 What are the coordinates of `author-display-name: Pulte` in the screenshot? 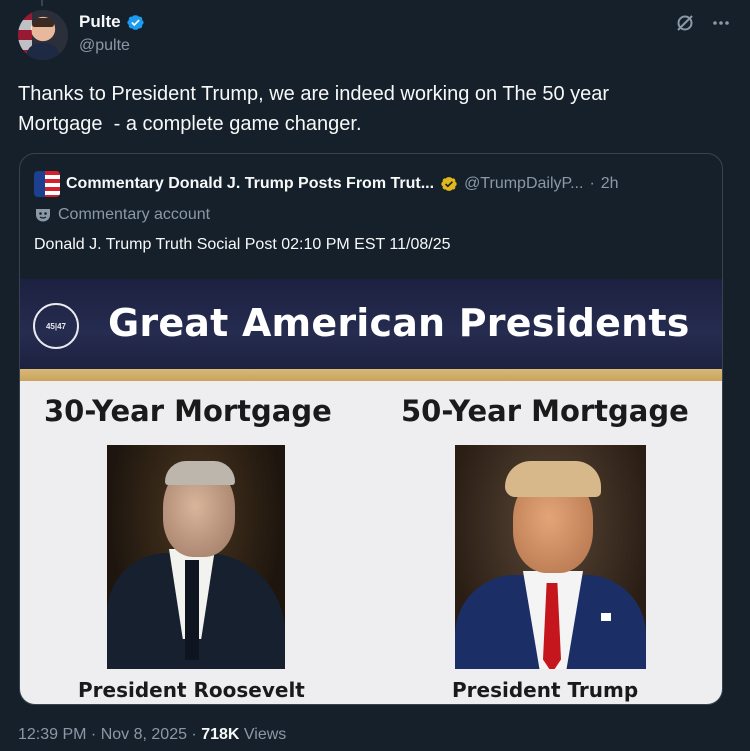 It's located at (100, 22).